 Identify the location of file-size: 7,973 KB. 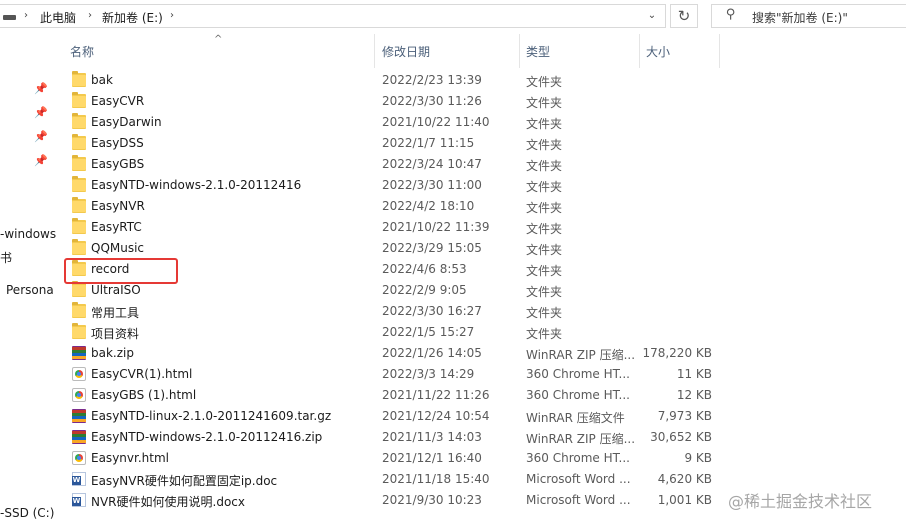
(684, 416).